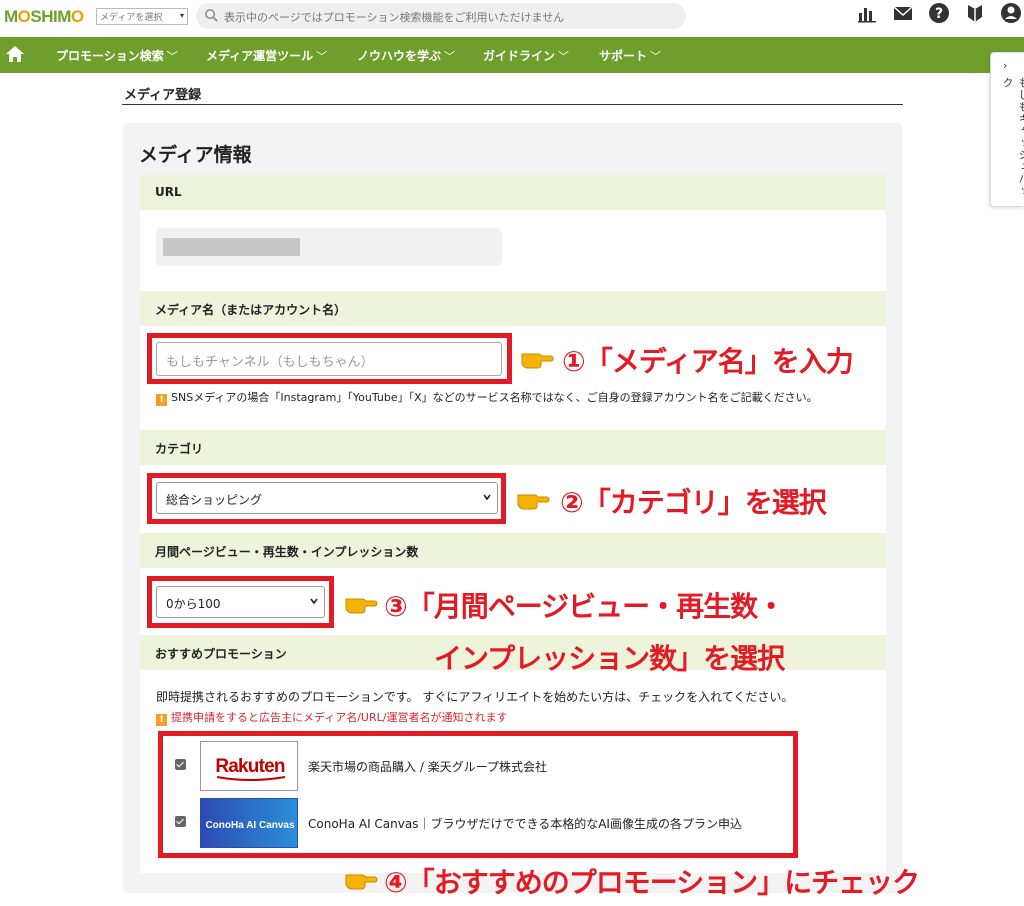  What do you see at coordinates (584, 606) in the screenshot?
I see `callout-step-3-line-1: ③「月間ページビュー・再生数・` at bounding box center [584, 606].